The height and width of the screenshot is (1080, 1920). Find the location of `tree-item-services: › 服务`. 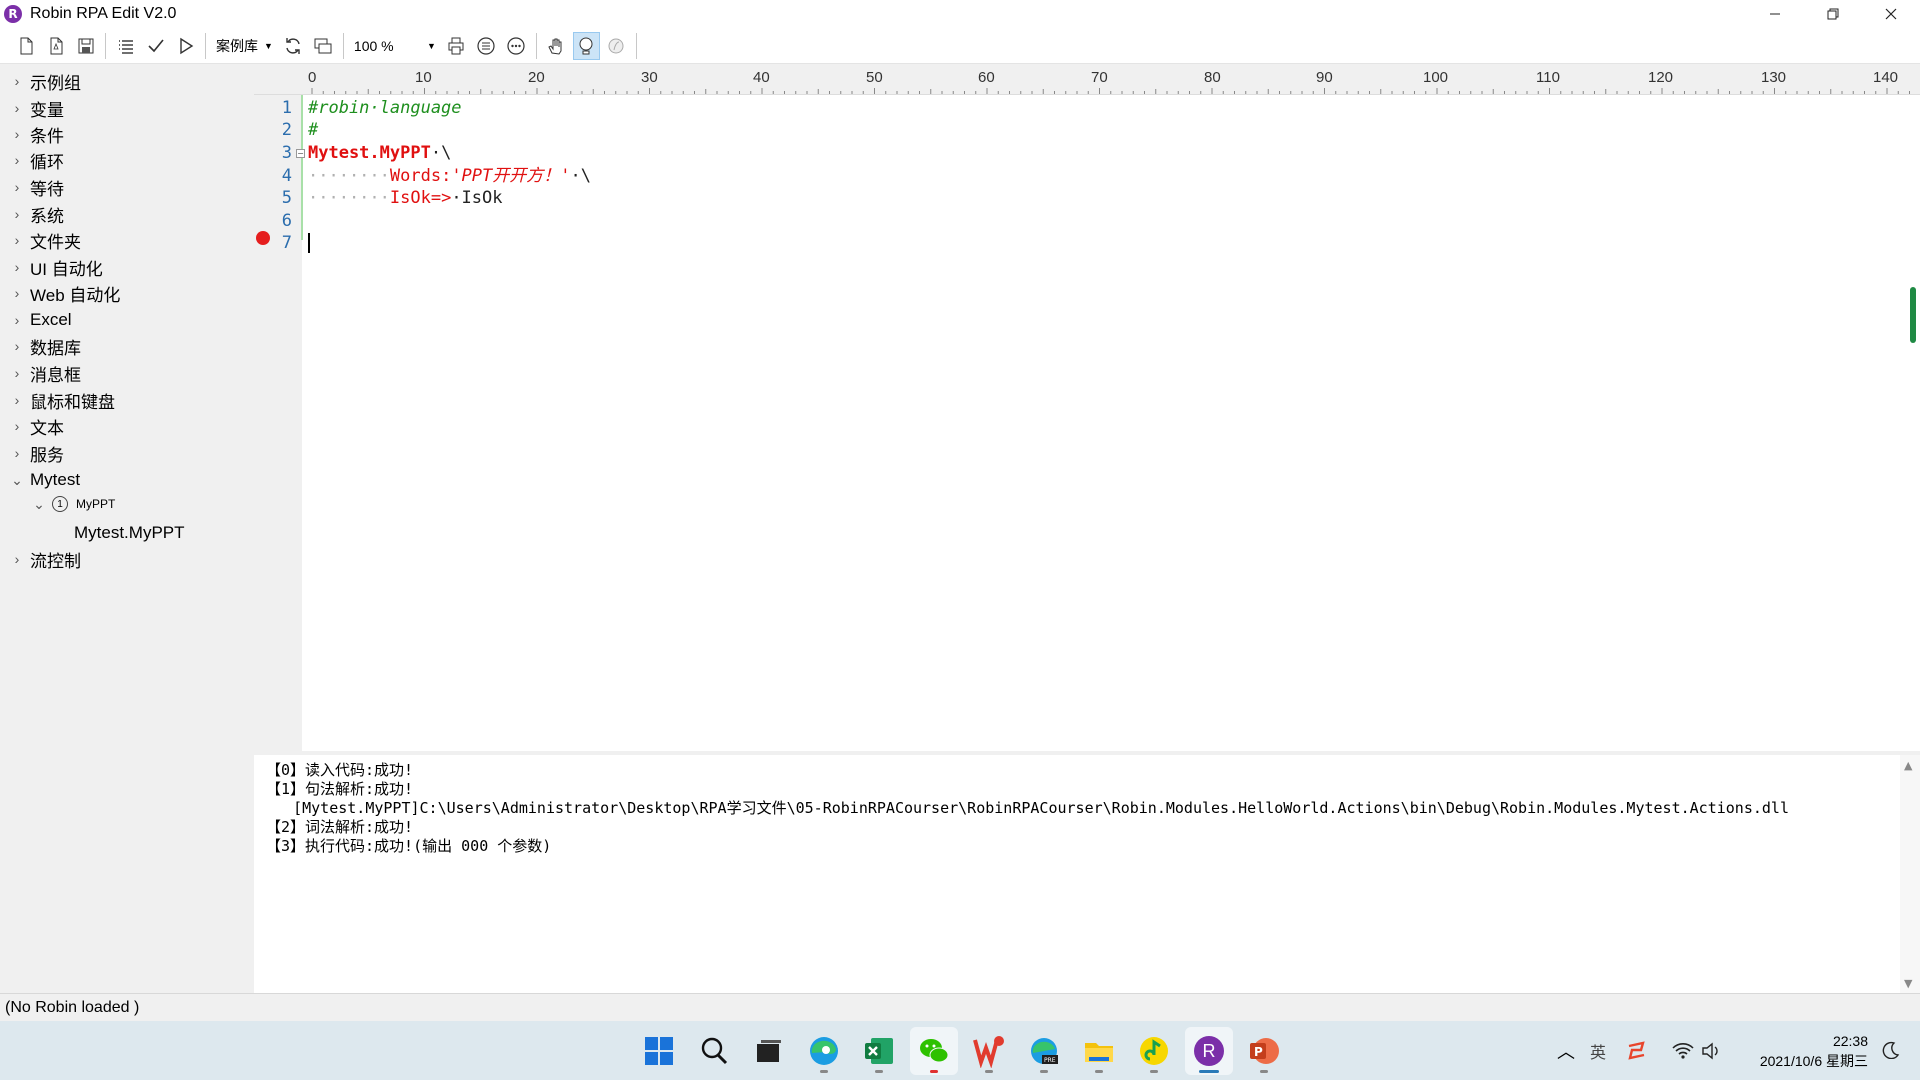

tree-item-services: › 服务 is located at coordinates (32, 453).